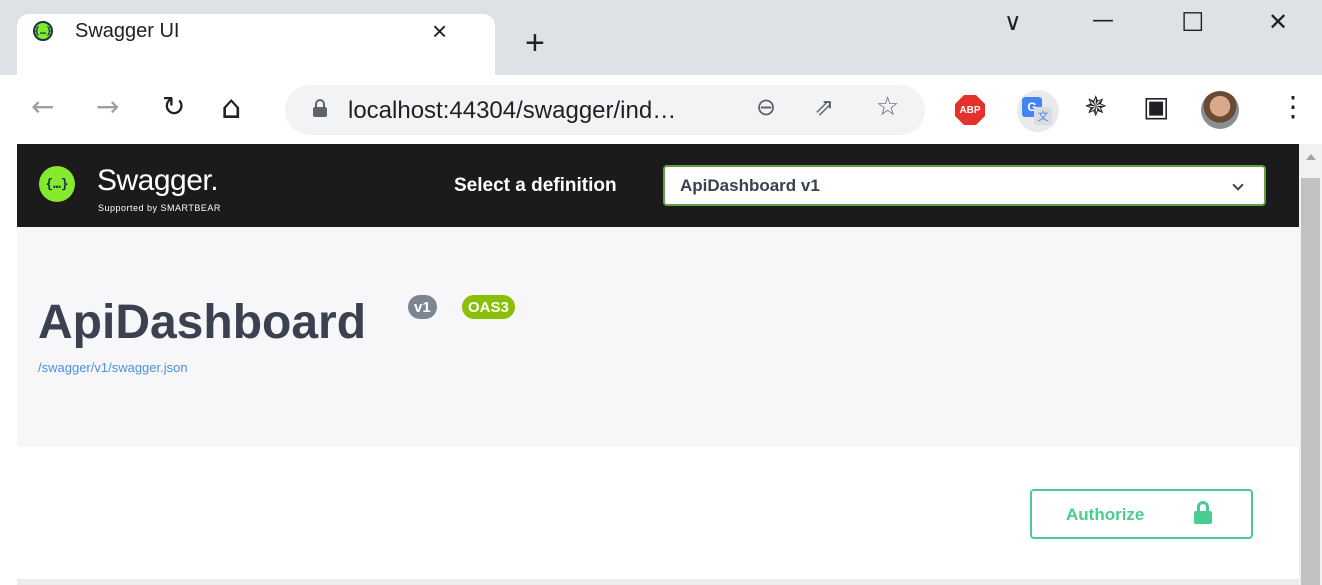 This screenshot has height=585, width=1322. I want to click on maximize-button: ☐, so click(1192, 23).